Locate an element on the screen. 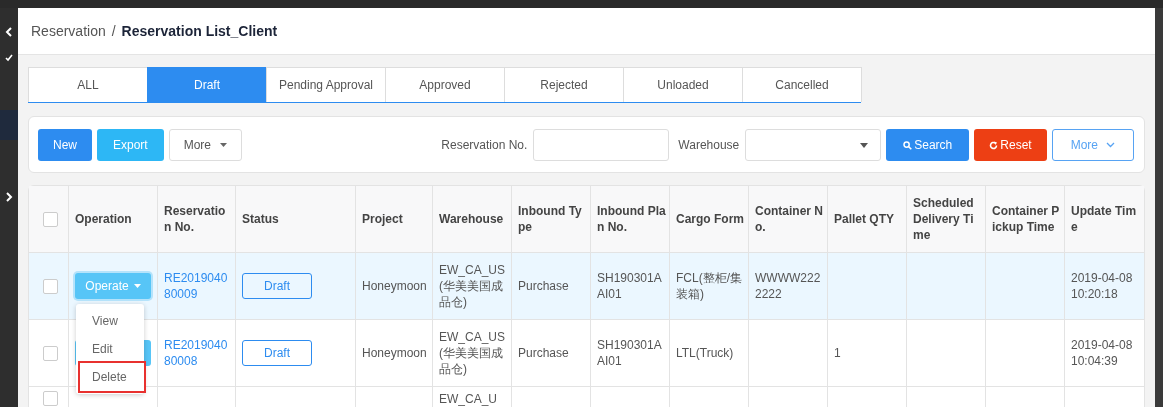 This screenshot has width=1163, height=407. reservation-no-field is located at coordinates (601, 145).